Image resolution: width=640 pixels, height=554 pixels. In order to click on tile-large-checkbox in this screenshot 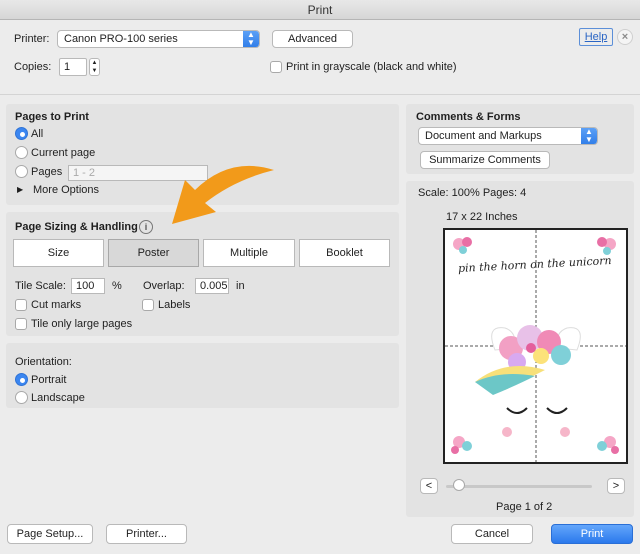, I will do `click(21, 324)`.